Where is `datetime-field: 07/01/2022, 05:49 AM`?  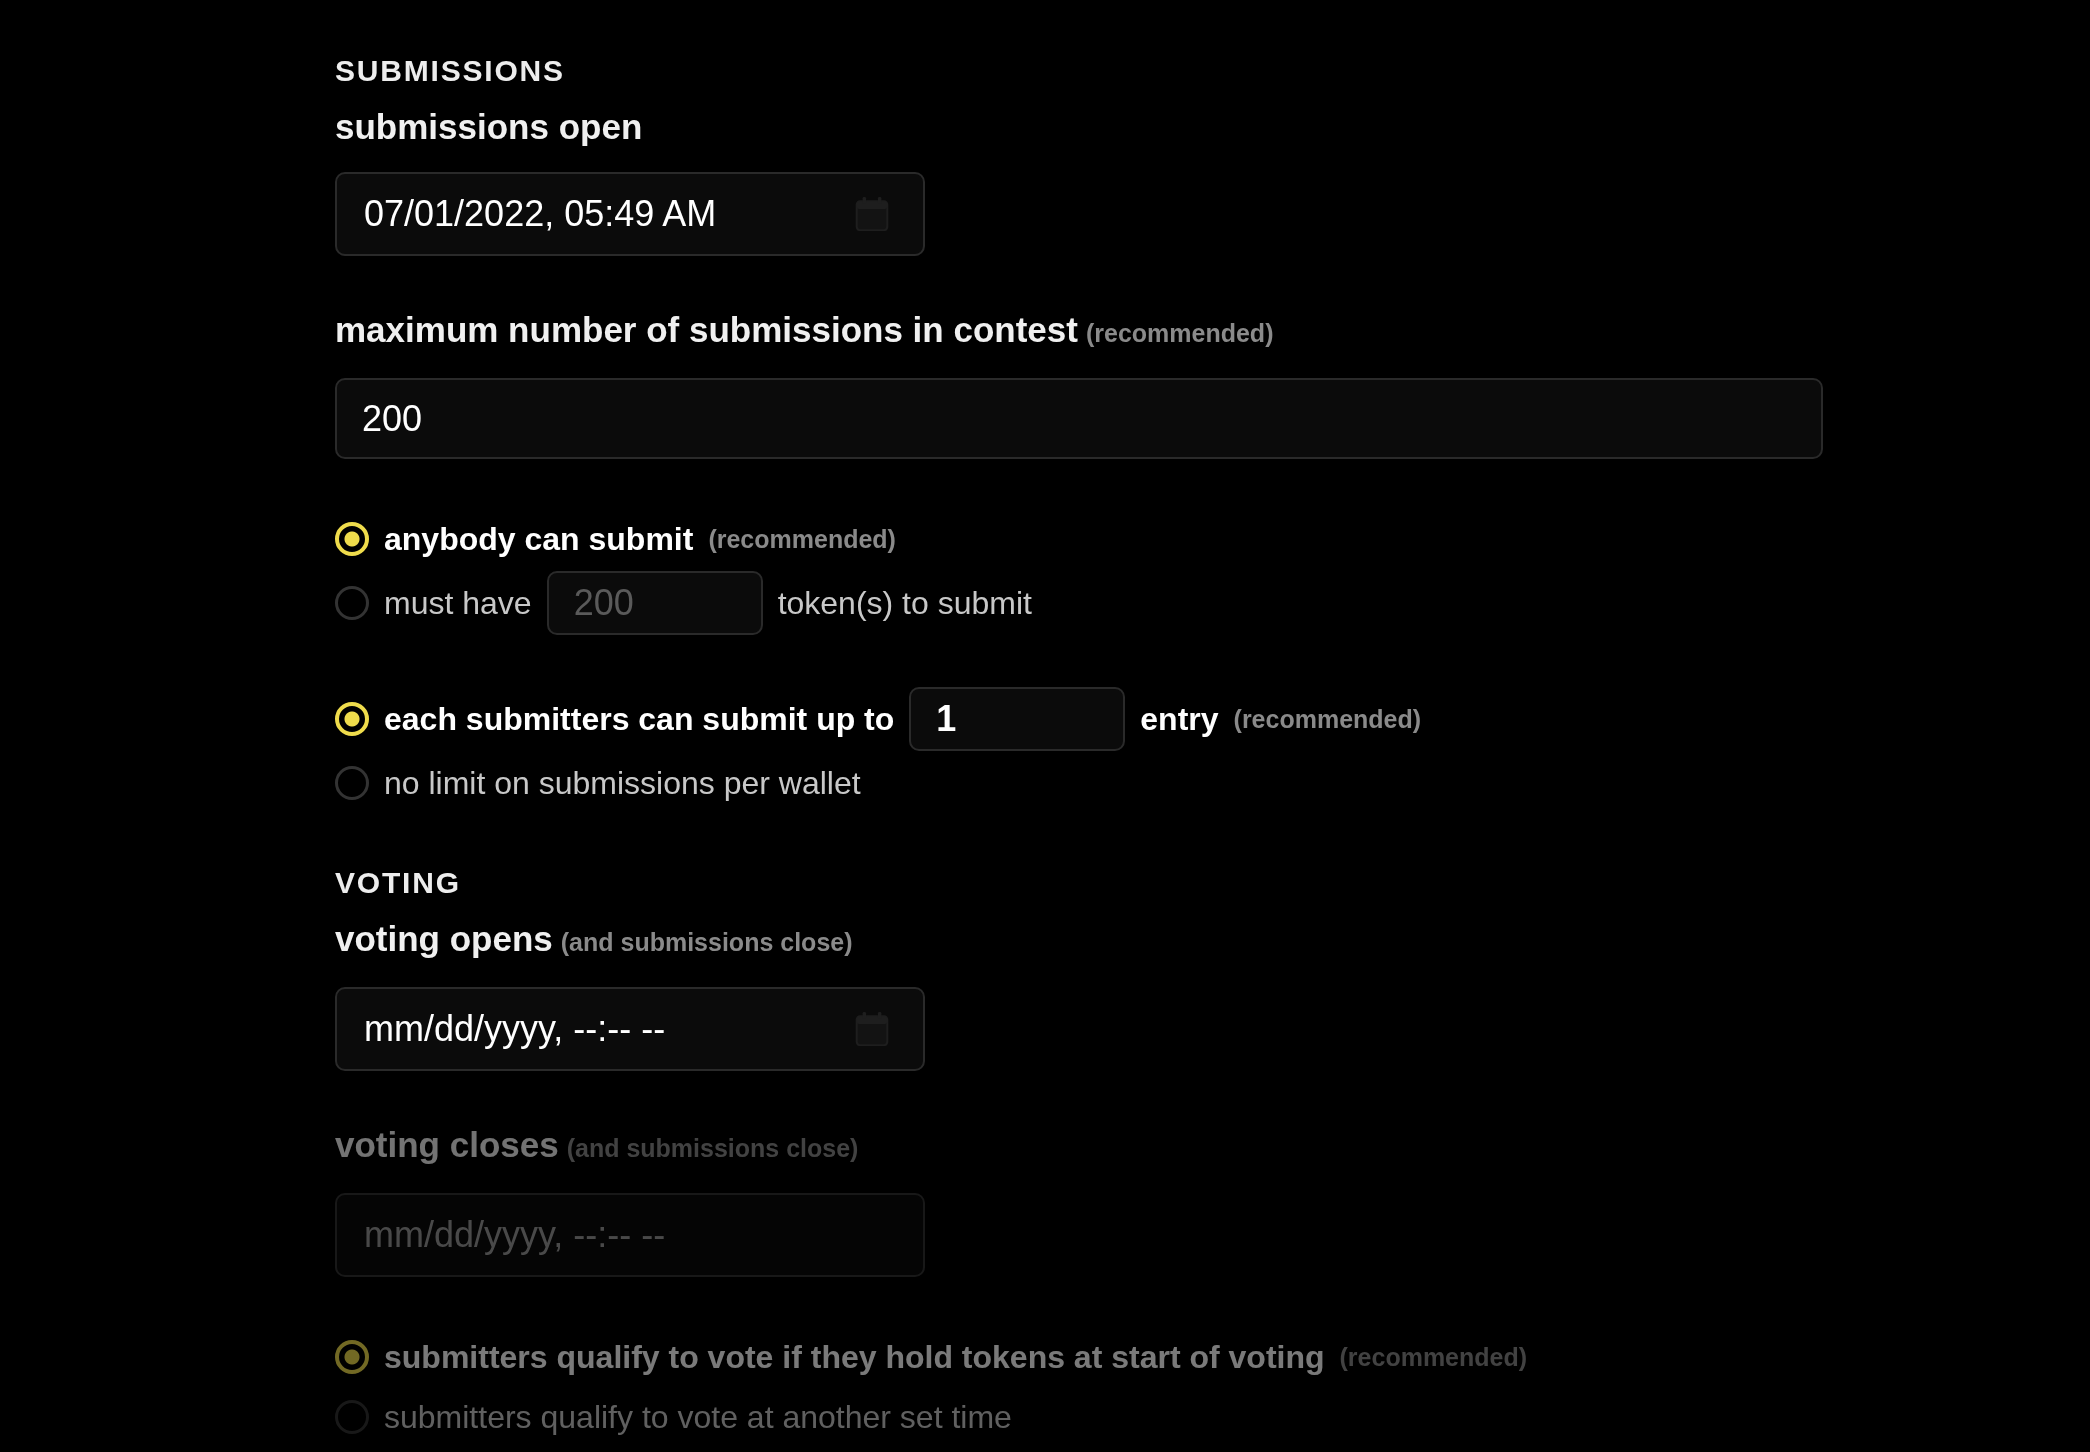 datetime-field: 07/01/2022, 05:49 AM is located at coordinates (630, 214).